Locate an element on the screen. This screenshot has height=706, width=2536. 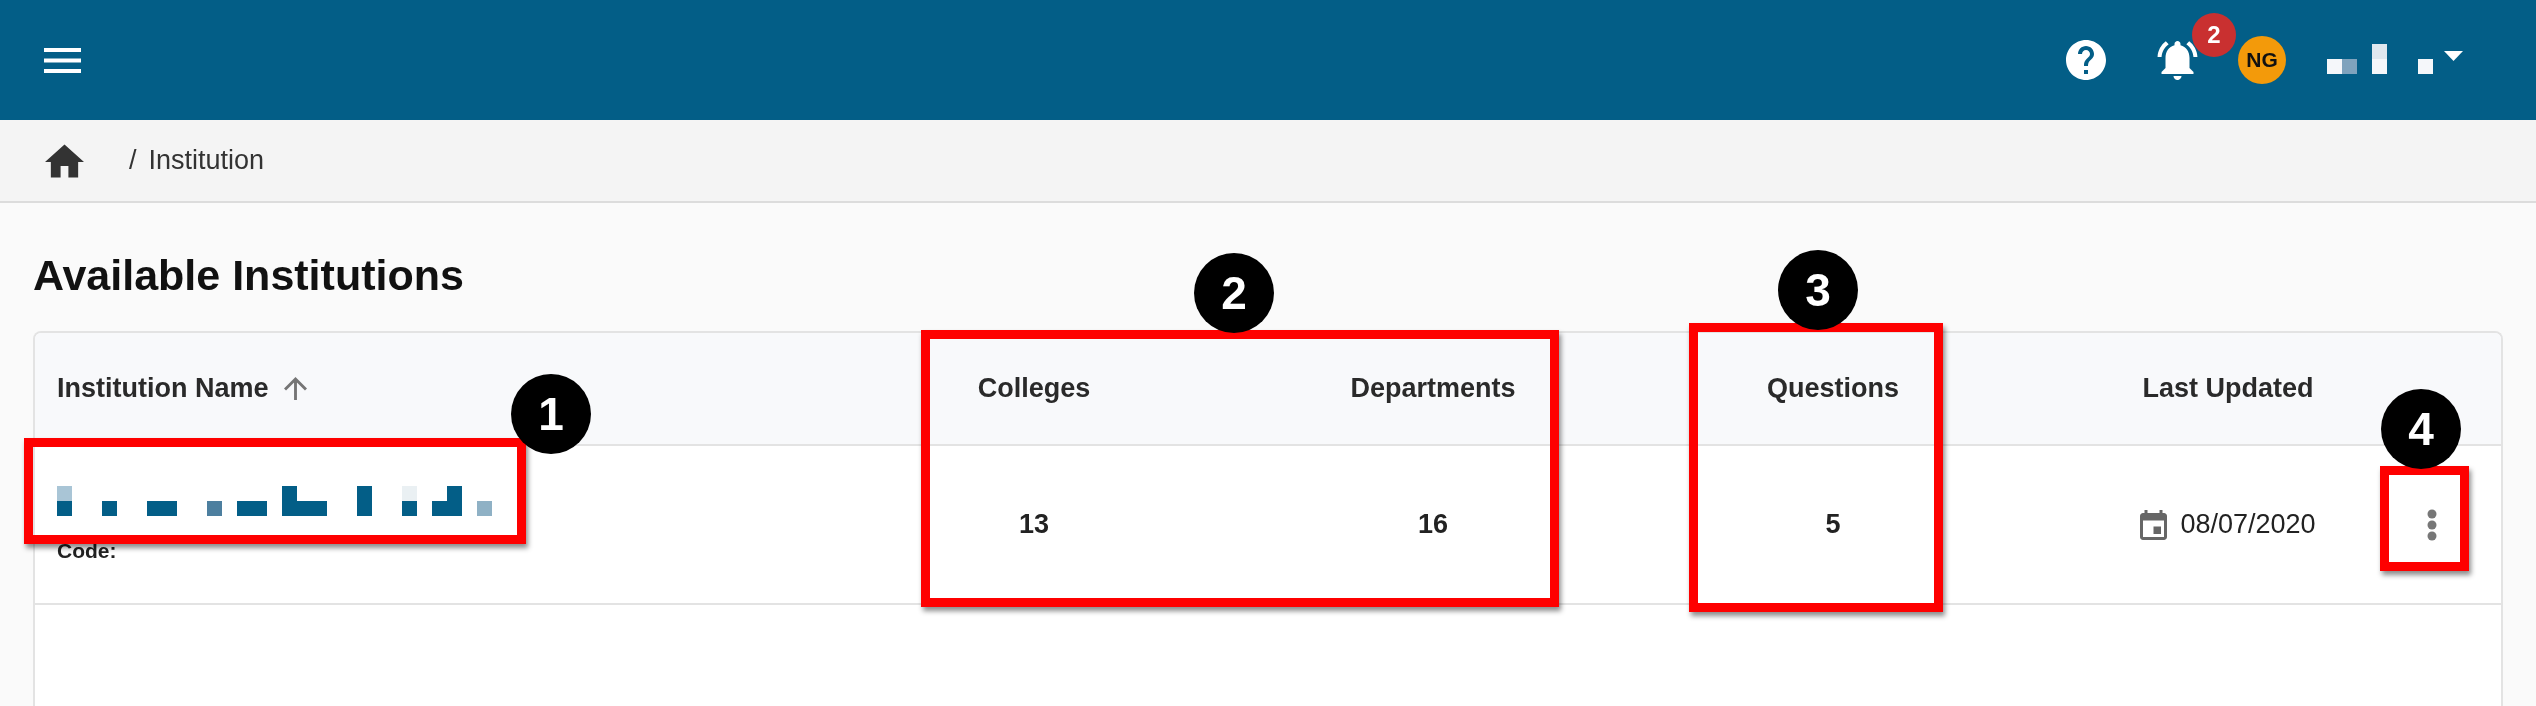
more-icon is located at coordinates (2432, 524).